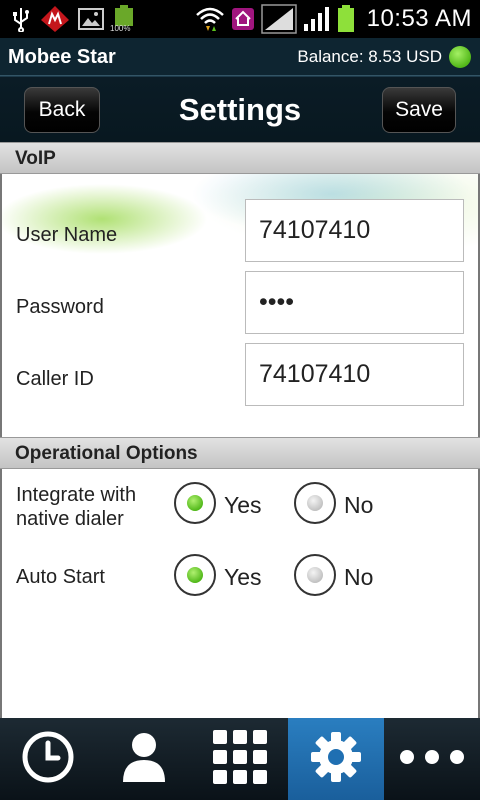 The image size is (480, 800). Describe the element at coordinates (419, 18) in the screenshot. I see `clock-time: 10:53 AM` at that location.